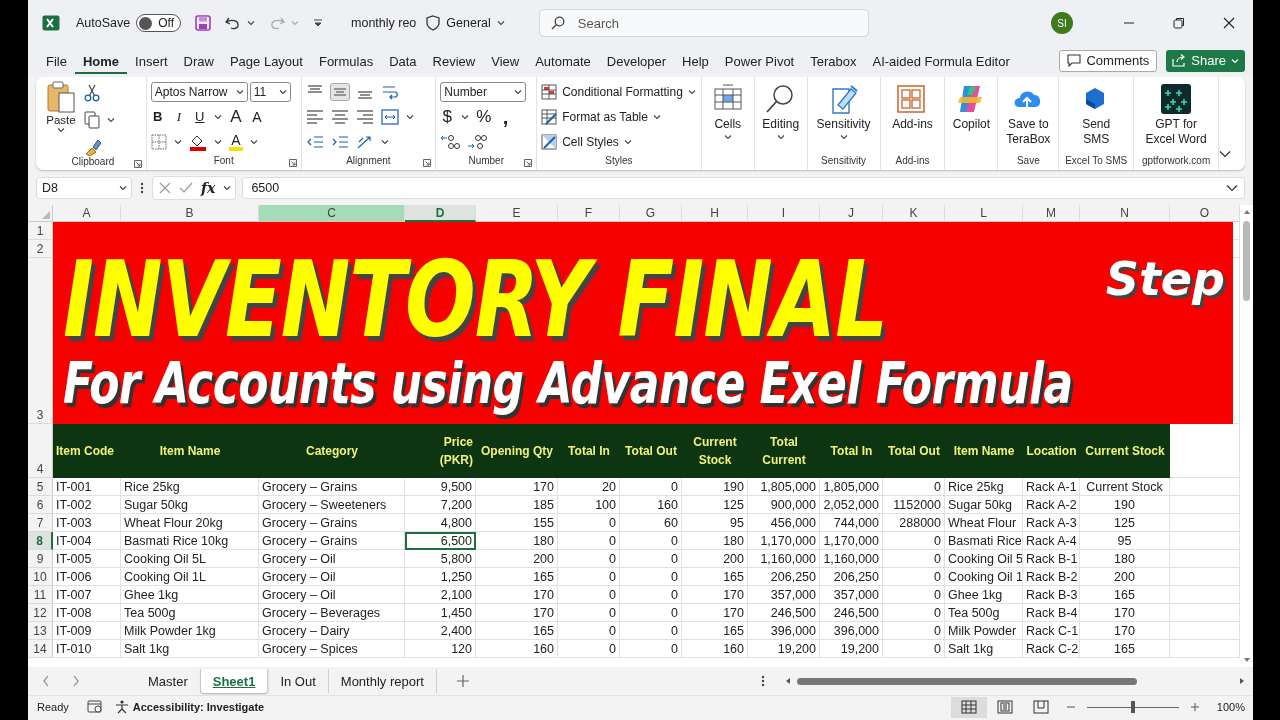 The image size is (1280, 720). Describe the element at coordinates (914, 213) in the screenshot. I see `column-header: K` at that location.